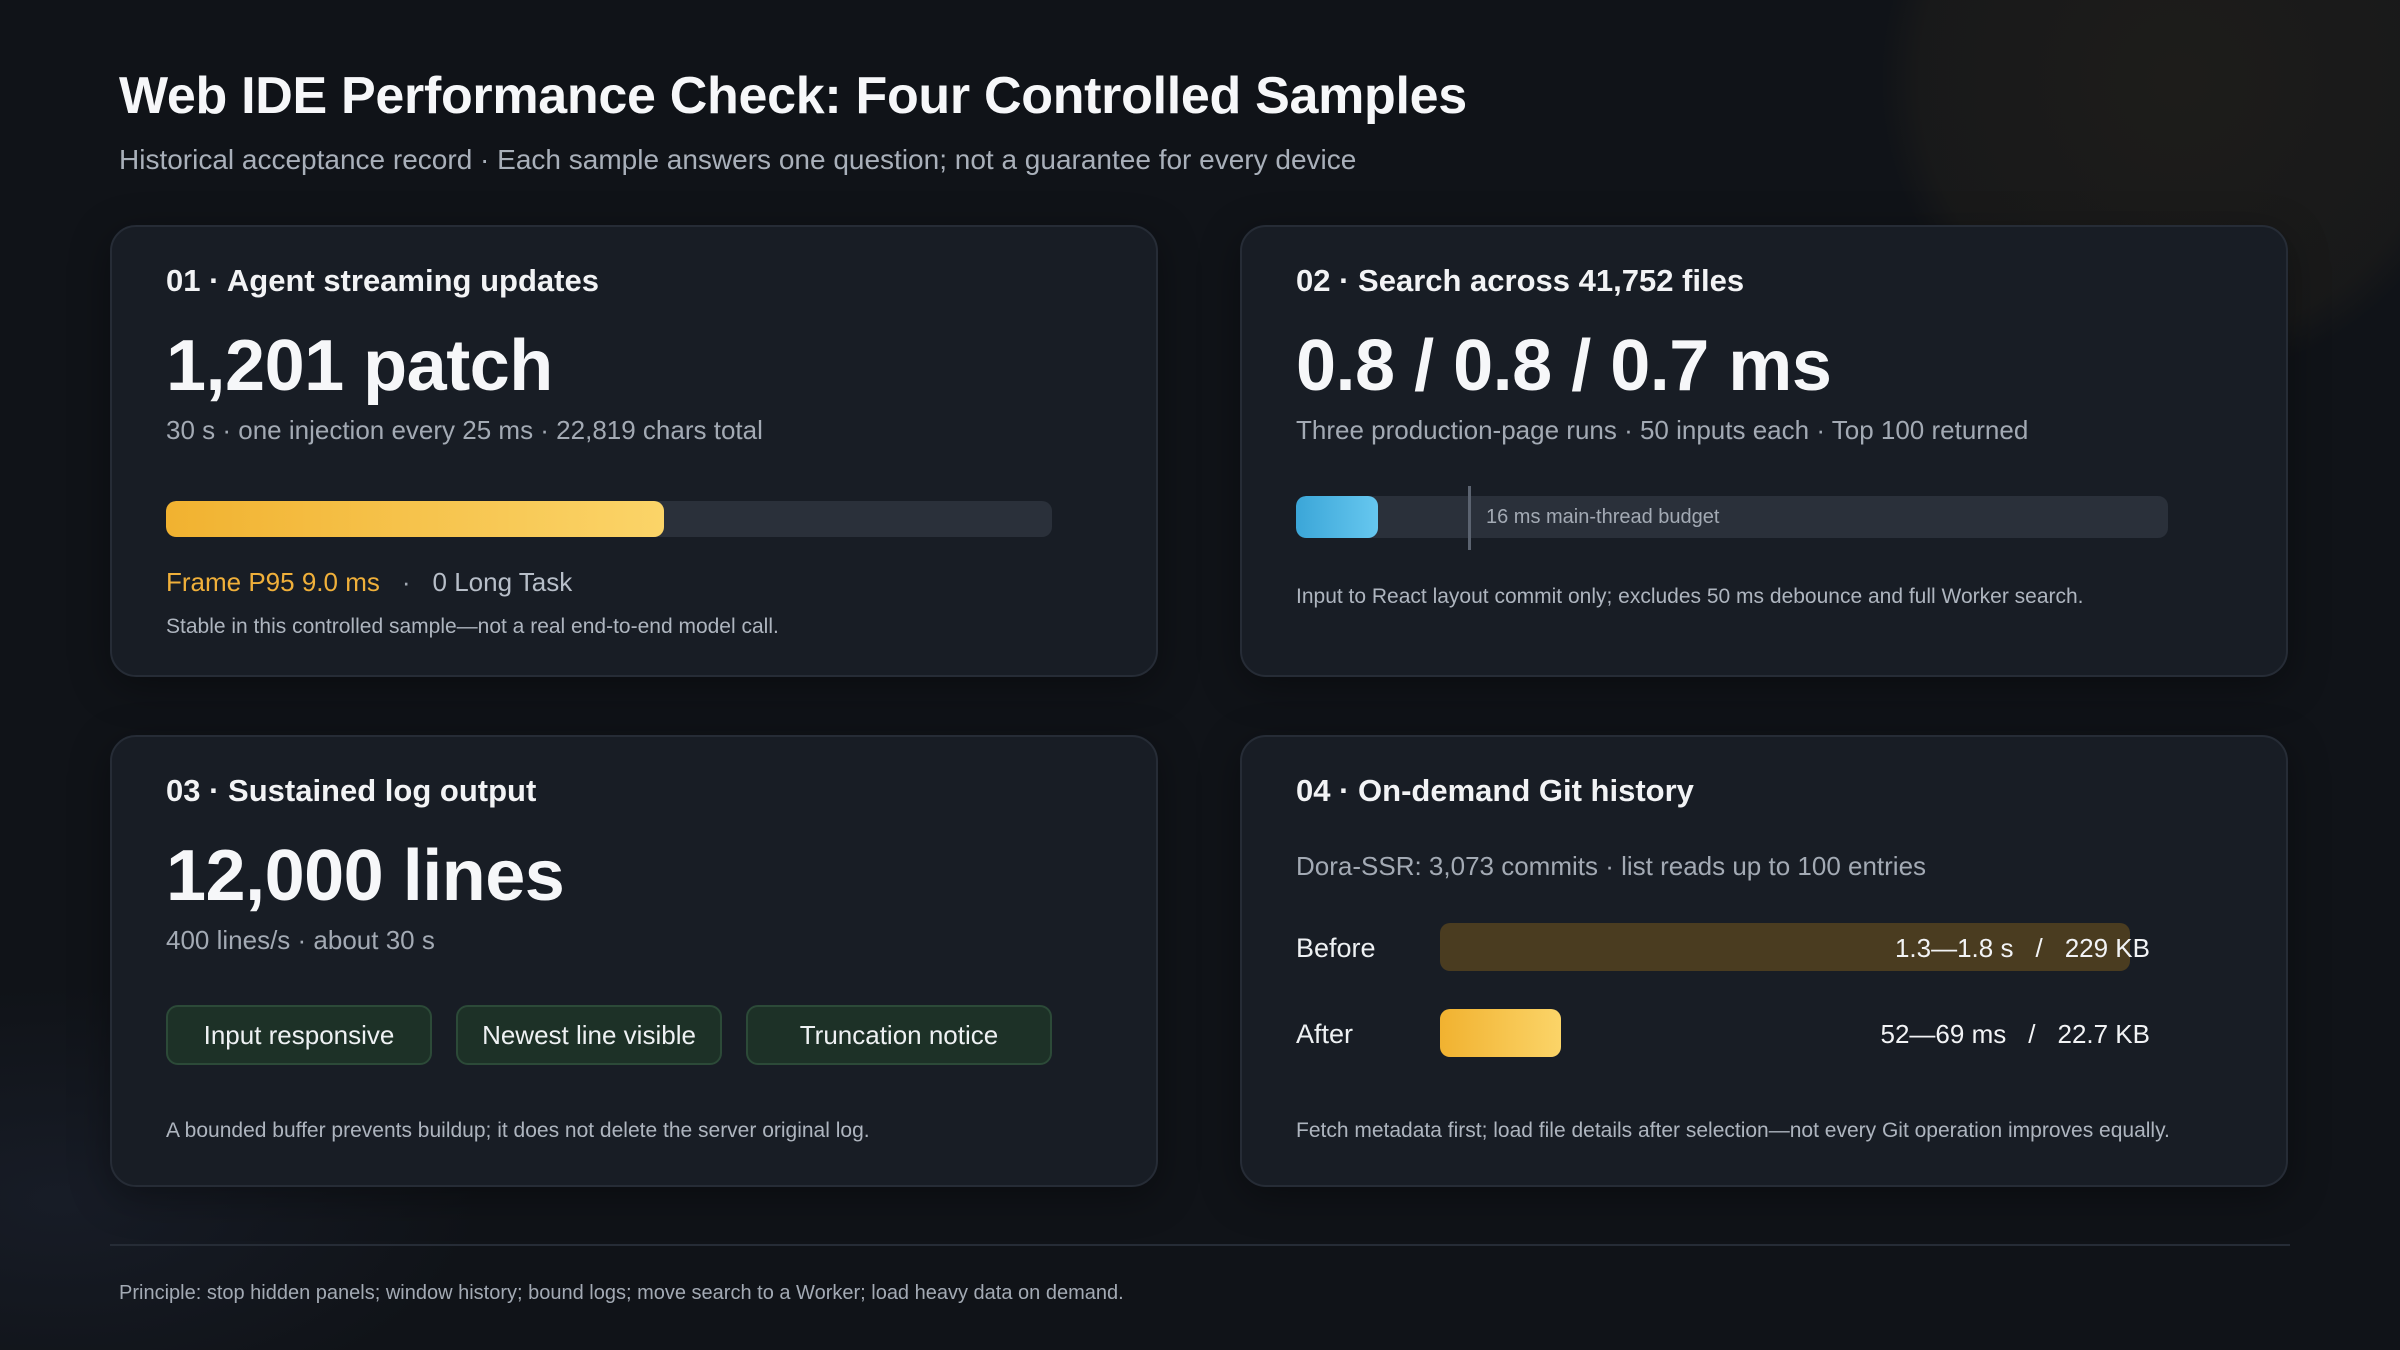 The width and height of the screenshot is (2400, 1350). Describe the element at coordinates (1954, 948) in the screenshot. I see `before-time: 1.3—1.8 s` at that location.